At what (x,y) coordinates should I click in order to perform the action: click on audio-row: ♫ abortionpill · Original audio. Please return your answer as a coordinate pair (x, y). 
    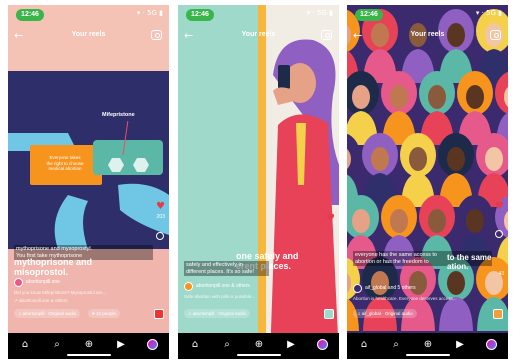
    Looking at the image, I should click on (250, 313).